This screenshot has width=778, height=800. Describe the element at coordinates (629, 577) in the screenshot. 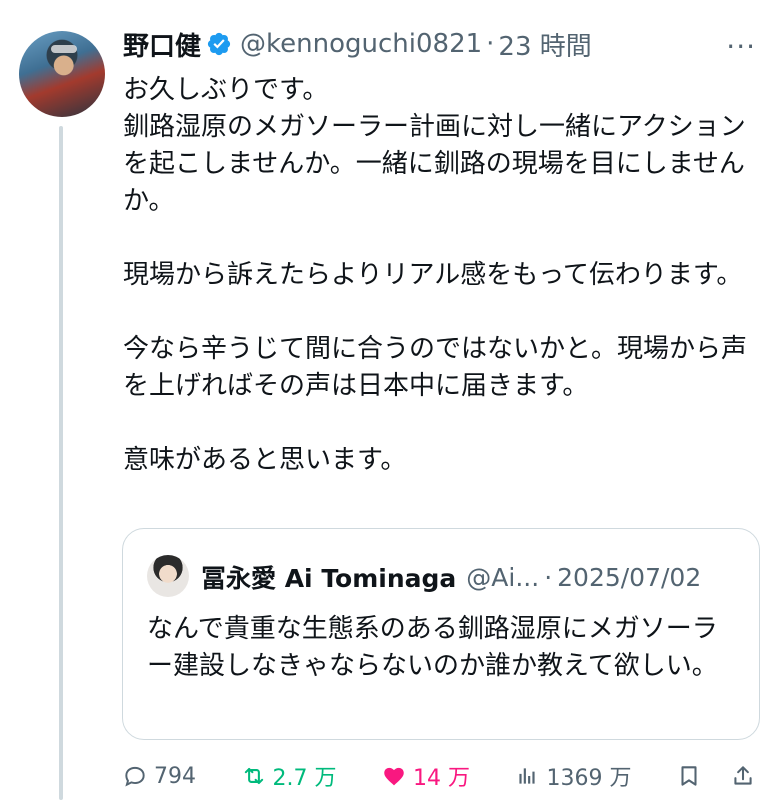

I see `quote-date: 2025/07/02` at that location.